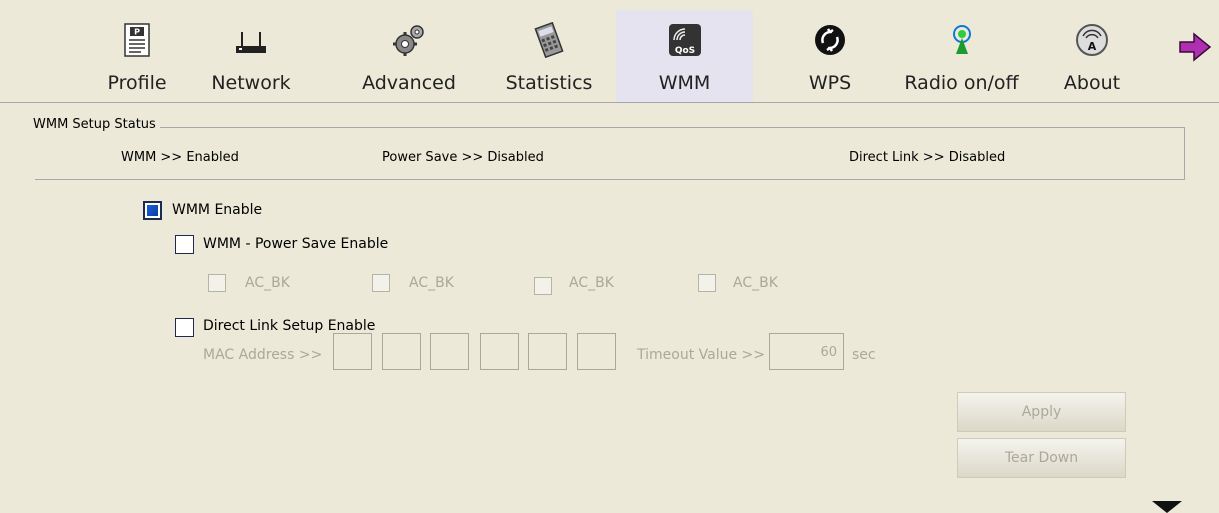 This screenshot has width=1219, height=513. Describe the element at coordinates (217, 210) in the screenshot. I see `wmm-enable-label: WMM Enable` at that location.